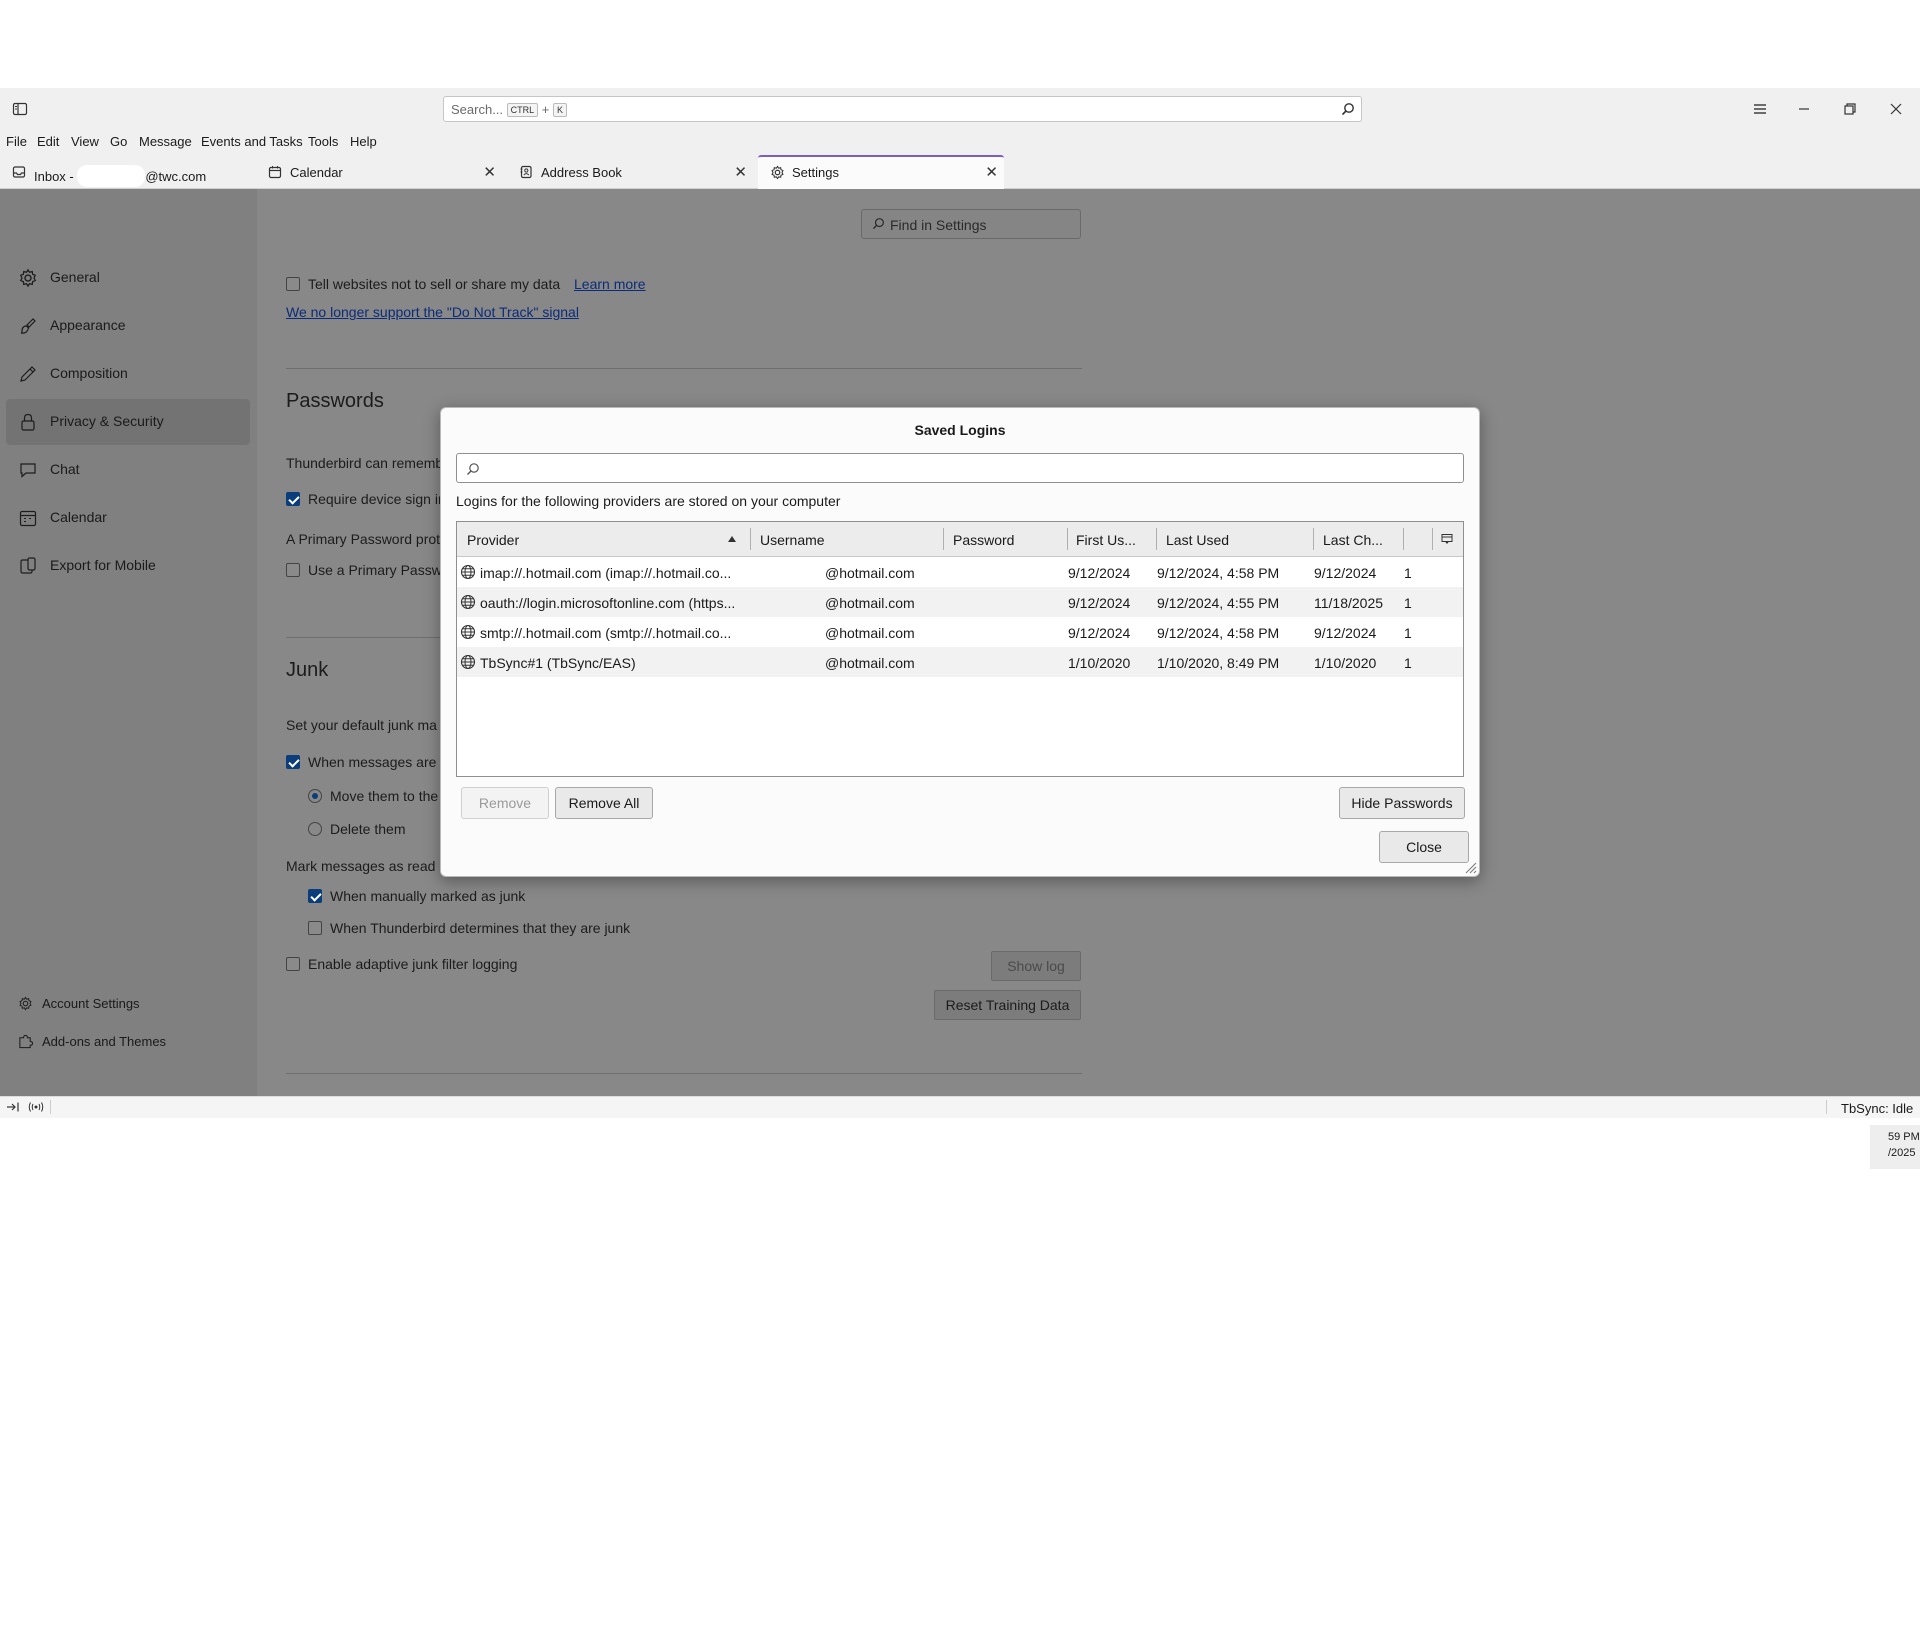 The width and height of the screenshot is (1920, 1636). What do you see at coordinates (1099, 603) in the screenshot?
I see `row-first-used: 9/12/2024` at bounding box center [1099, 603].